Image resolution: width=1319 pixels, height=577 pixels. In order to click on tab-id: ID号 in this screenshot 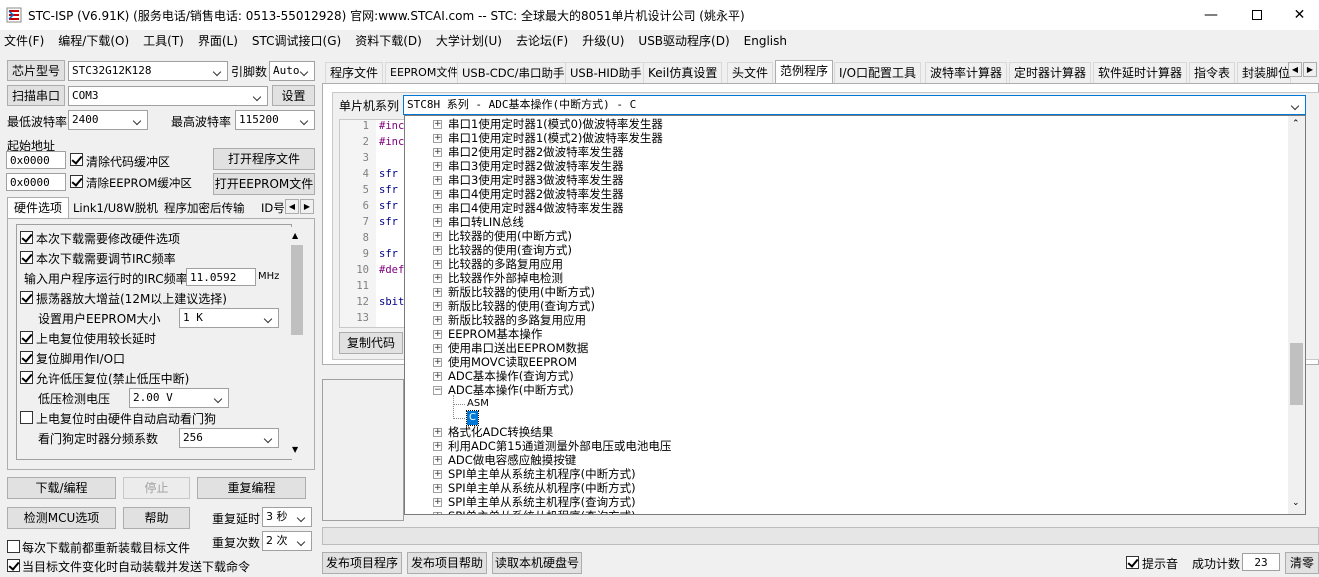, I will do `click(273, 208)`.